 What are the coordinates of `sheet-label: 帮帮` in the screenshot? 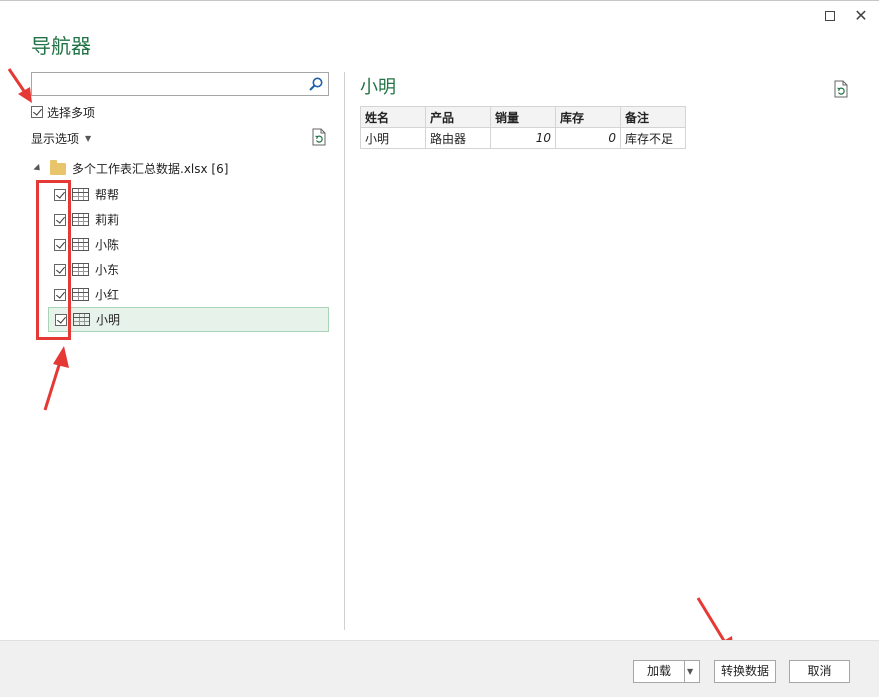 It's located at (107, 195).